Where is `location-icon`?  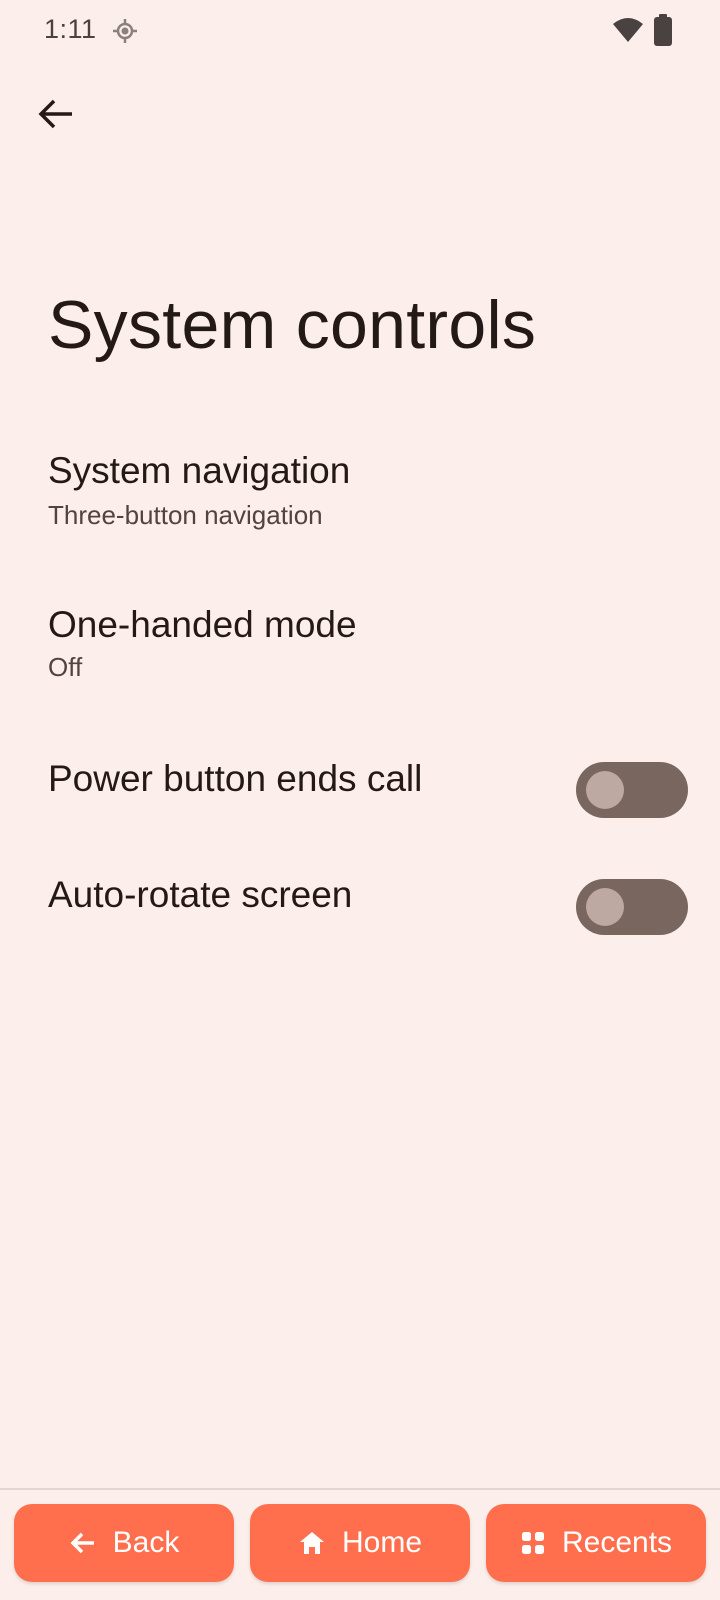
location-icon is located at coordinates (125, 31).